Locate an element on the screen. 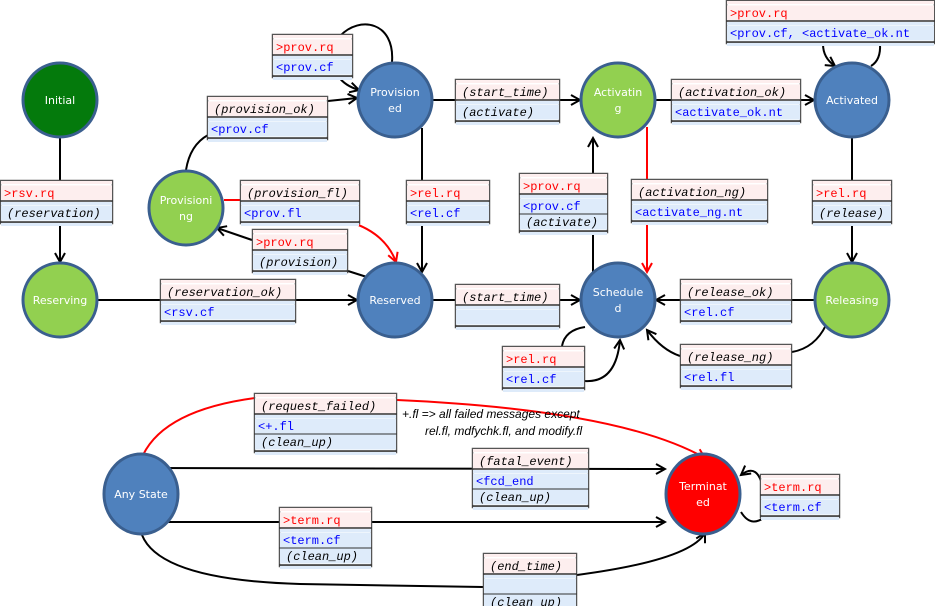  transition-row-text: (start_time) is located at coordinates (505, 93).